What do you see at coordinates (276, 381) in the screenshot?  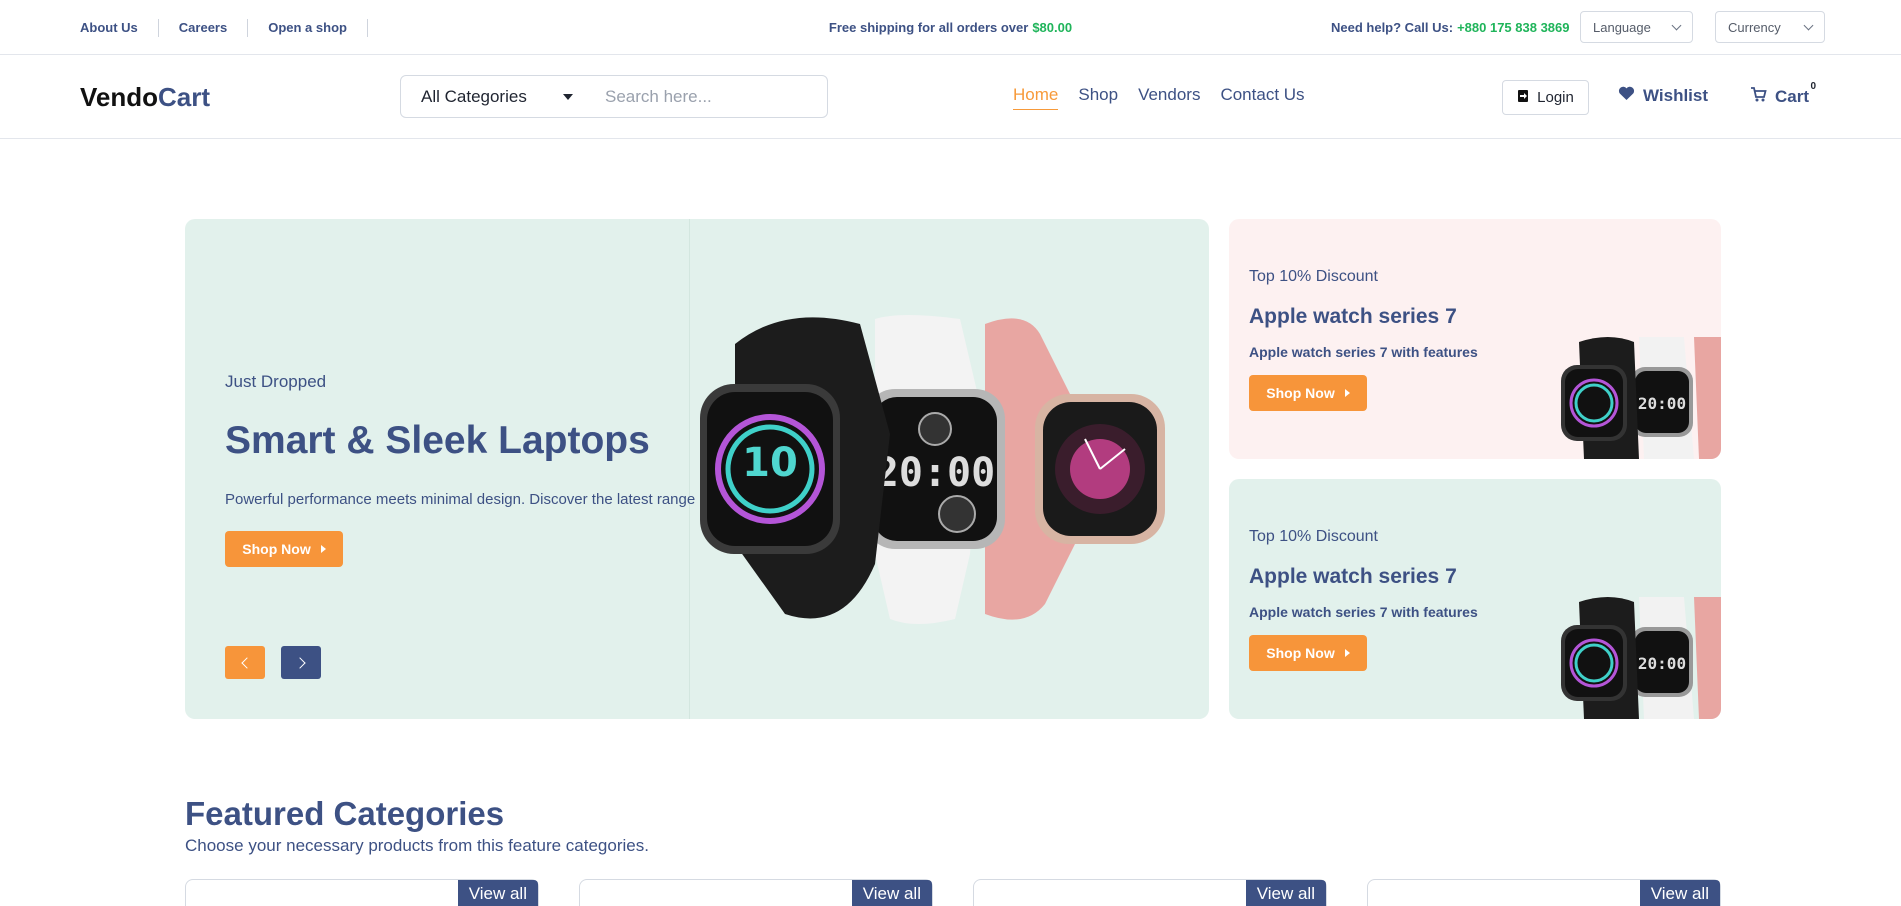 I see `hero-eyebrow: Just Dropped` at bounding box center [276, 381].